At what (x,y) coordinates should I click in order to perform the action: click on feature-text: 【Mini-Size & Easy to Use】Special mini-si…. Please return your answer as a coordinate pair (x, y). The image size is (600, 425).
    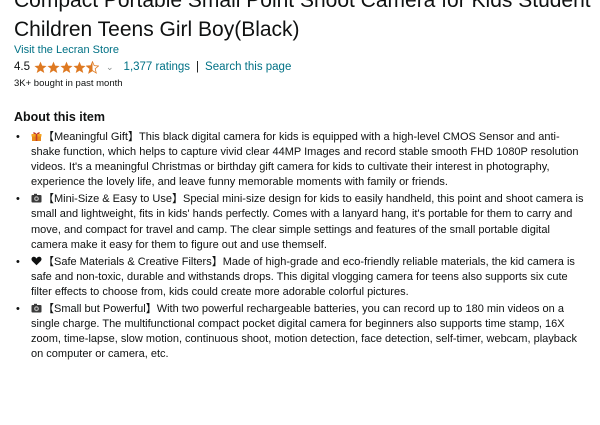
    Looking at the image, I should click on (307, 222).